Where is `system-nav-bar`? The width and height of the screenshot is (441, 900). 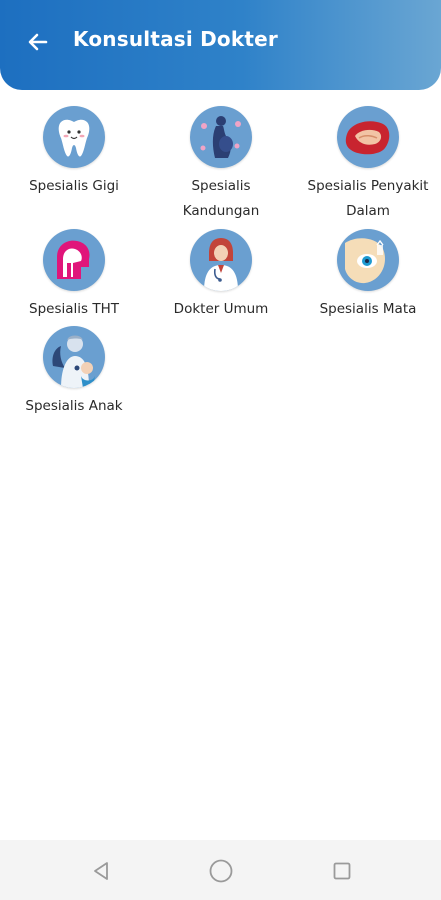 system-nav-bar is located at coordinates (220, 870).